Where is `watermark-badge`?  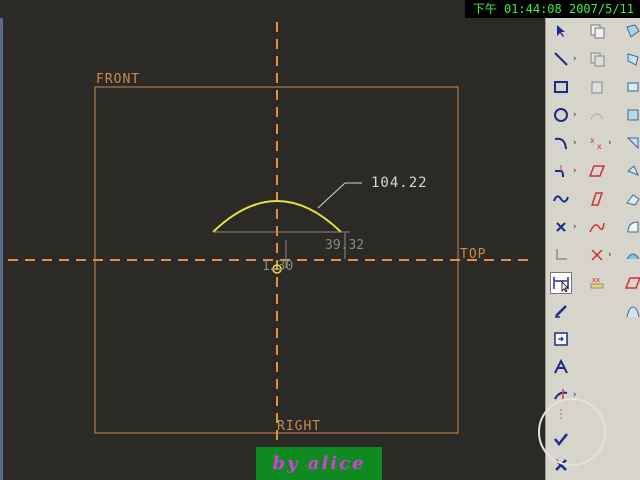 watermark-badge is located at coordinates (572, 432).